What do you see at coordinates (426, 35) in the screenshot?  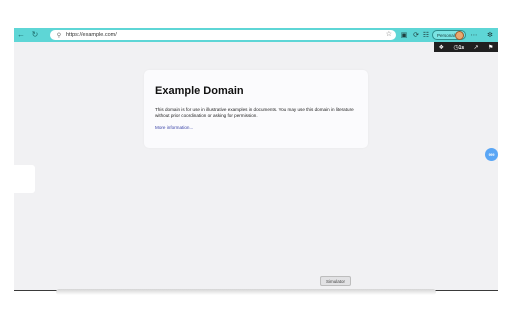 I see `split-screen-icon: ☷` at bounding box center [426, 35].